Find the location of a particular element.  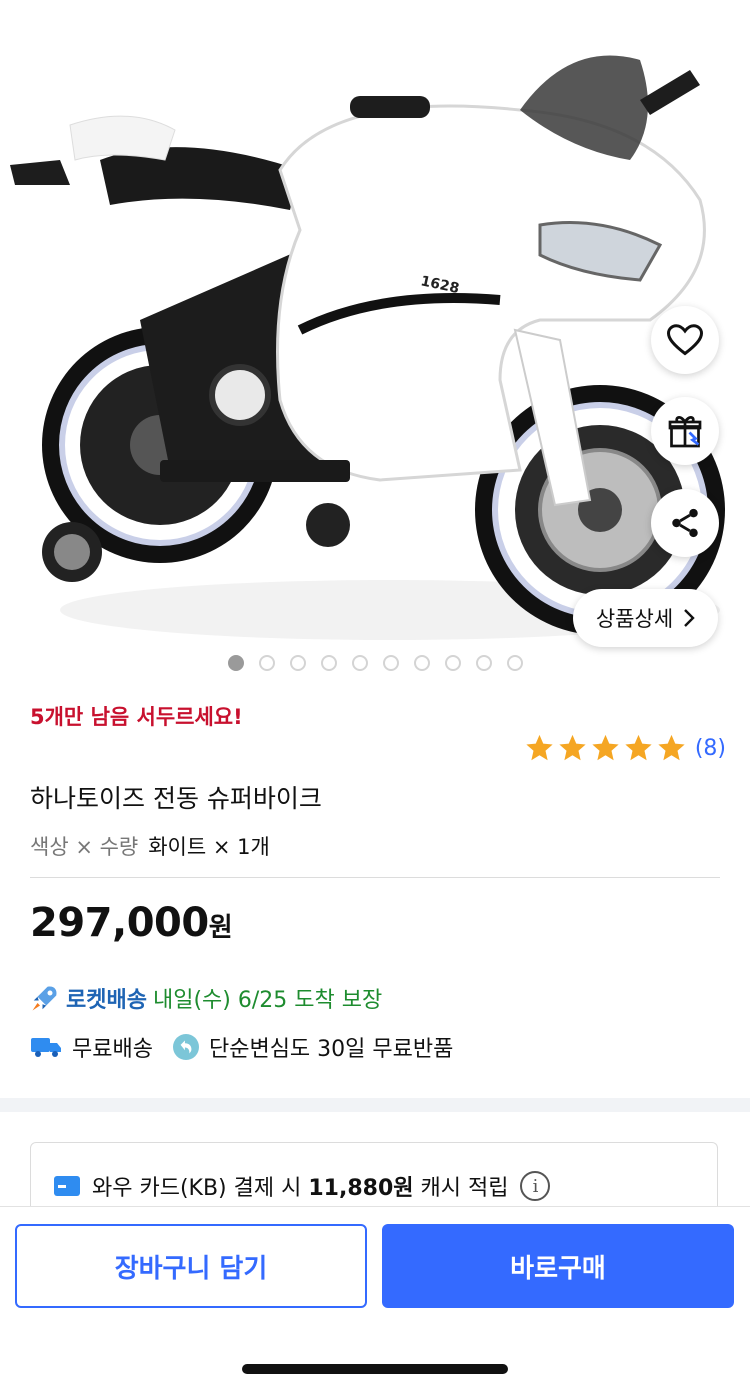

price: 297,000원 is located at coordinates (131, 923).